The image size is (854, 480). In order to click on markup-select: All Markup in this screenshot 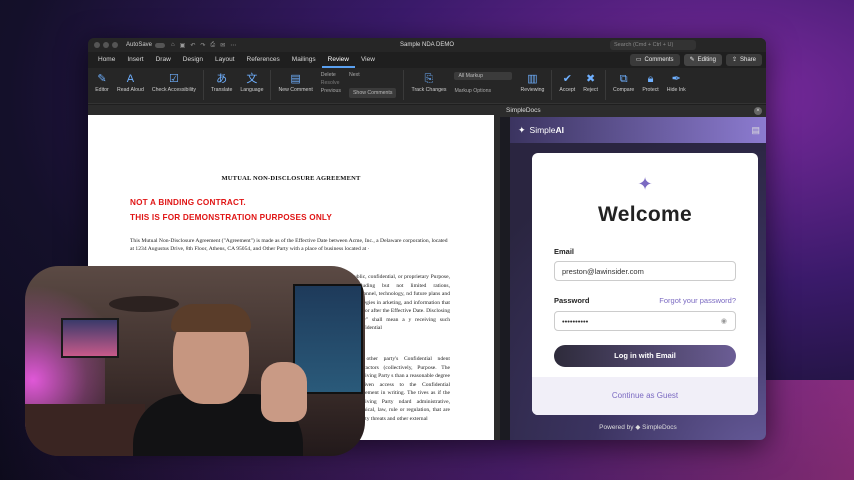, I will do `click(483, 76)`.